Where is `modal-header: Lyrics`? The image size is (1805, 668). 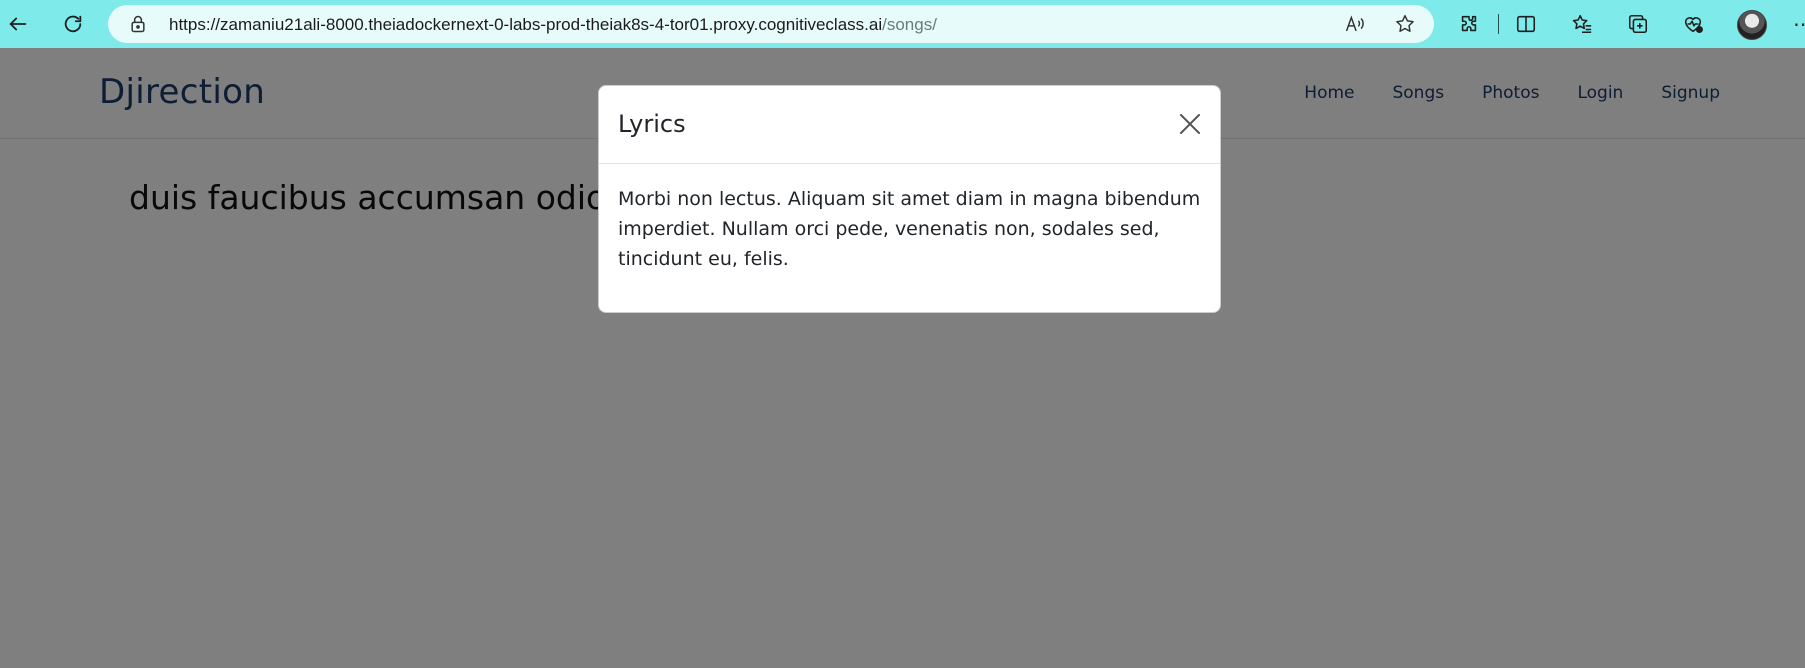
modal-header: Lyrics is located at coordinates (909, 125).